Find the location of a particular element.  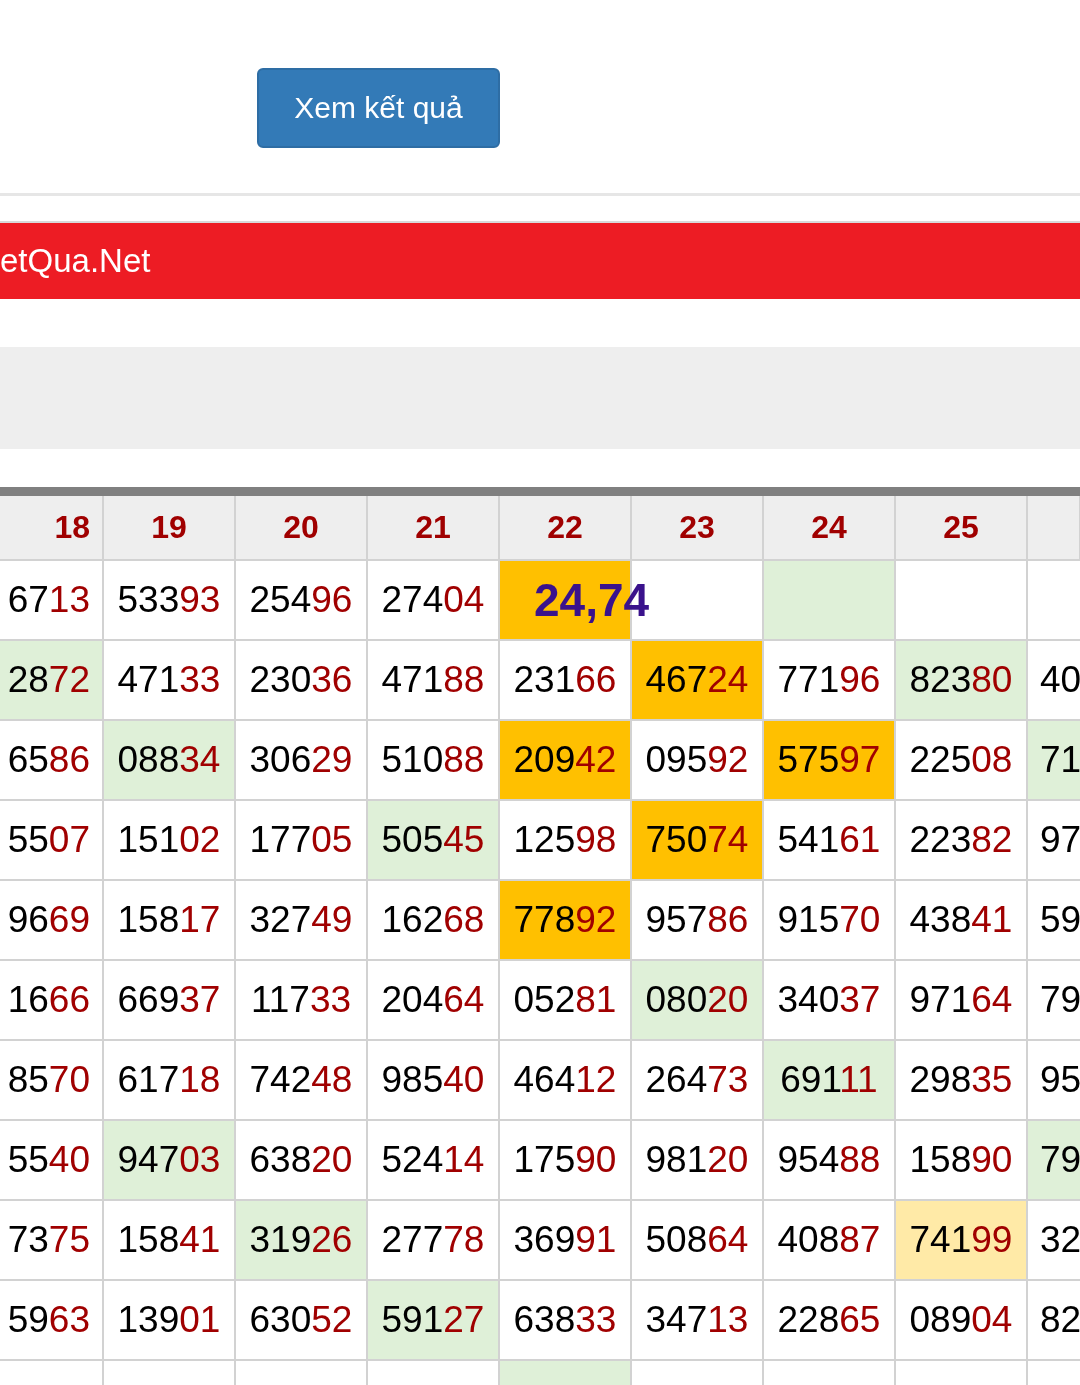

lottery-number: 31926 is located at coordinates (301, 1239).